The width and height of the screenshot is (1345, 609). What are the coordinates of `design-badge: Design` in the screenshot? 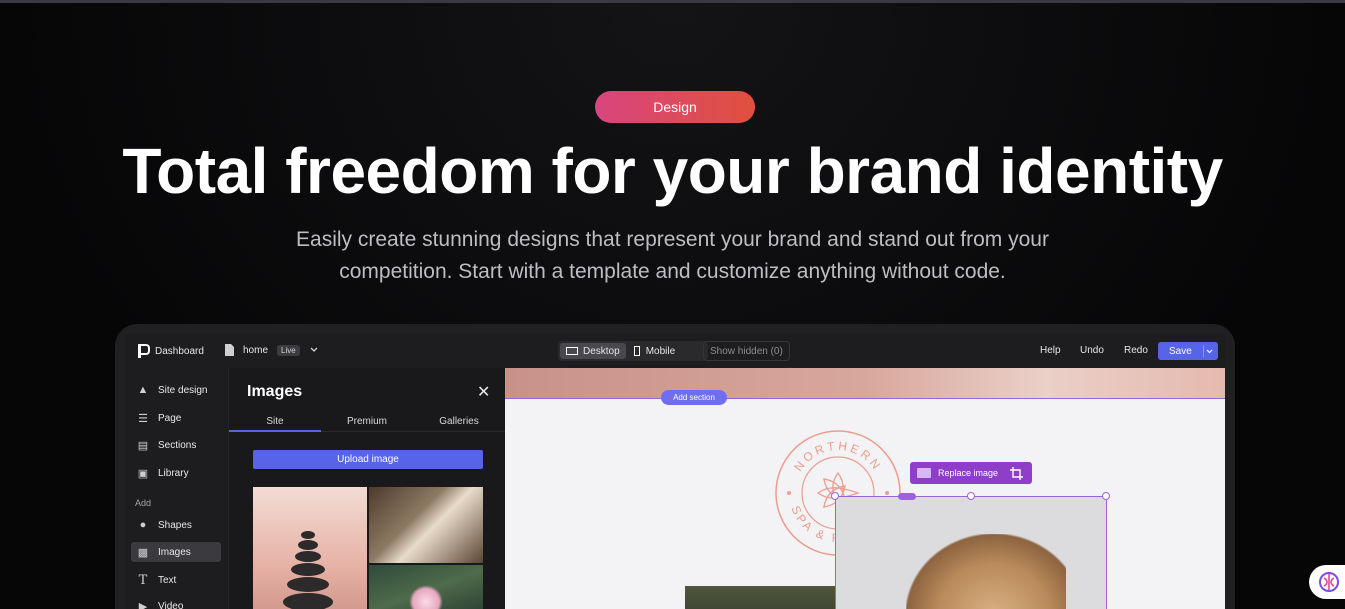 It's located at (675, 107).